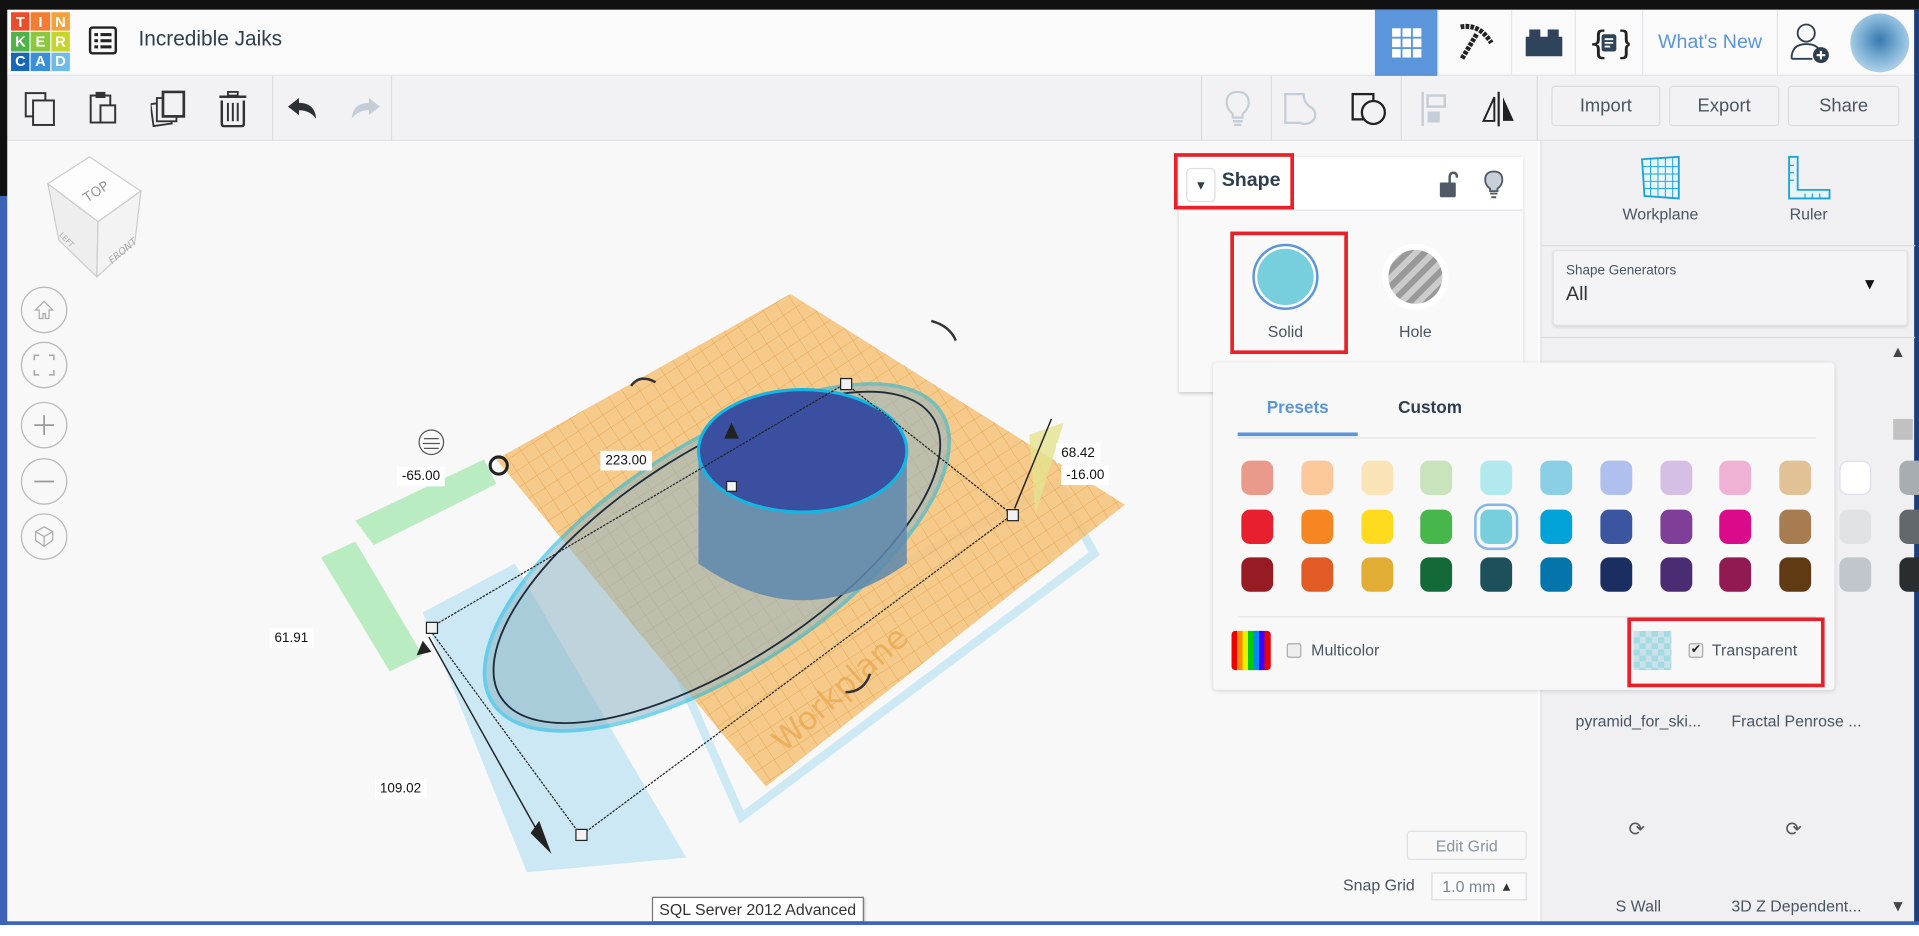 The image size is (1919, 936). Describe the element at coordinates (1474, 42) in the screenshot. I see `minecraft-view-button` at that location.